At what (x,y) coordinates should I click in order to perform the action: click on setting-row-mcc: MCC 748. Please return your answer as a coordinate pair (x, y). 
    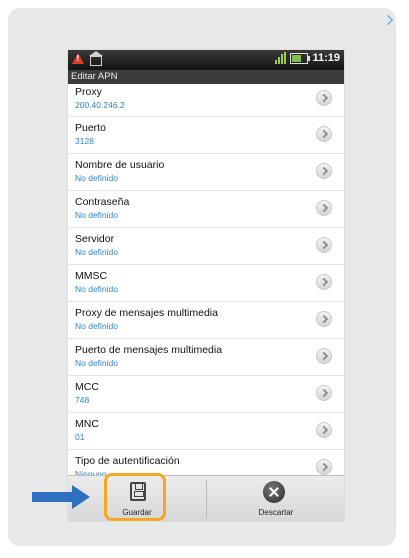
    Looking at the image, I should click on (206, 394).